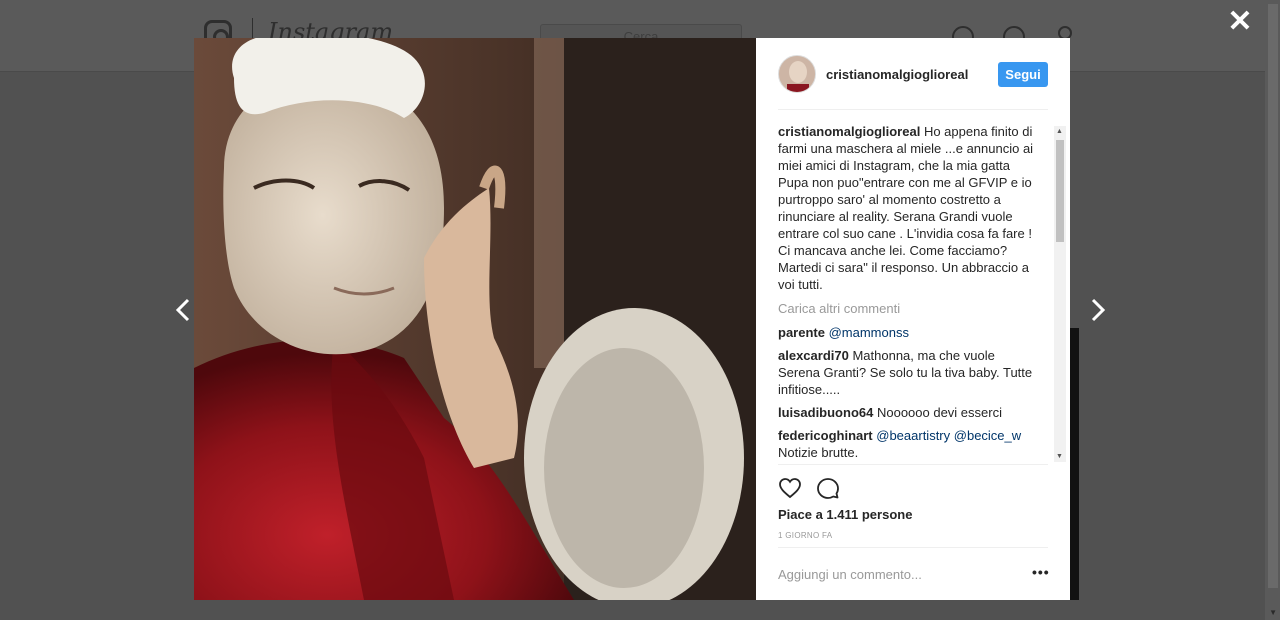 The width and height of the screenshot is (1280, 620). What do you see at coordinates (825, 435) in the screenshot?
I see `comment-username: federicoghinart` at bounding box center [825, 435].